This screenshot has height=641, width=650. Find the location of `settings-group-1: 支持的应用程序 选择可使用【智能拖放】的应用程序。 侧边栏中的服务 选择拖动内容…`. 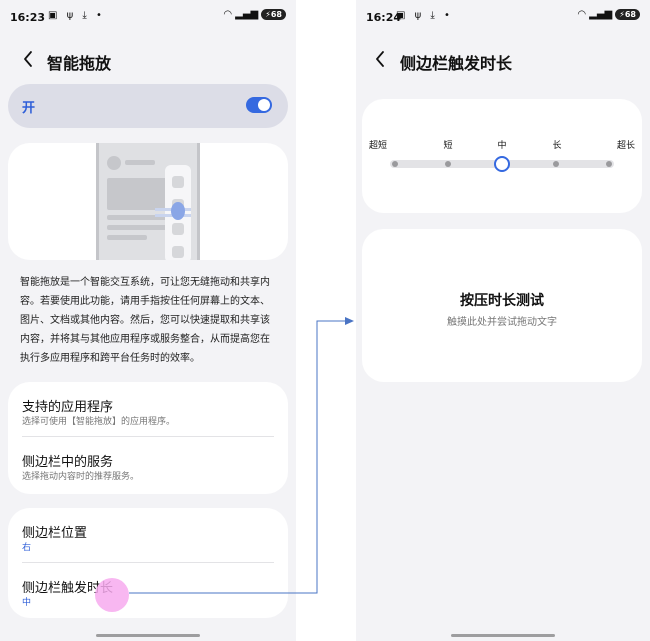

settings-group-1: 支持的应用程序 选择可使用【智能拖放】的应用程序。 侧边栏中的服务 选择拖动内容… is located at coordinates (148, 438).